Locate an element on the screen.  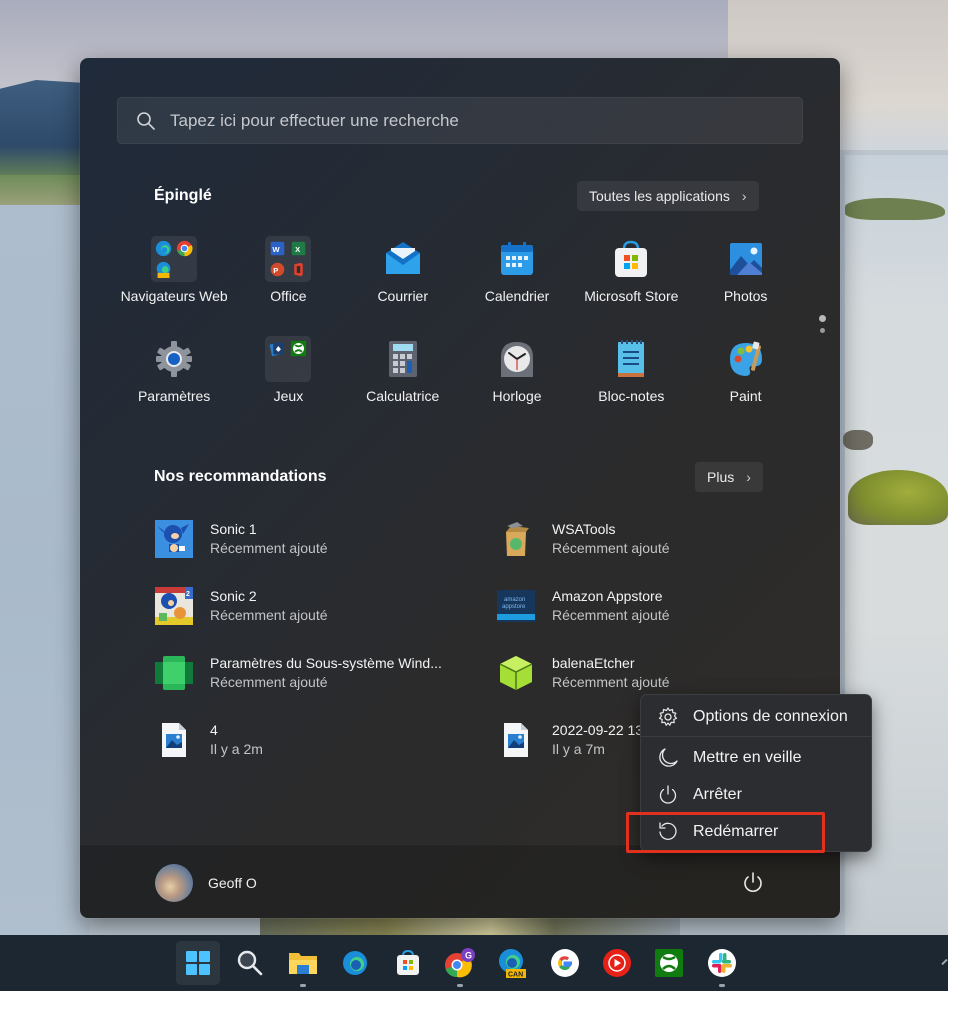
xbox-icon is located at coordinates (669, 963).